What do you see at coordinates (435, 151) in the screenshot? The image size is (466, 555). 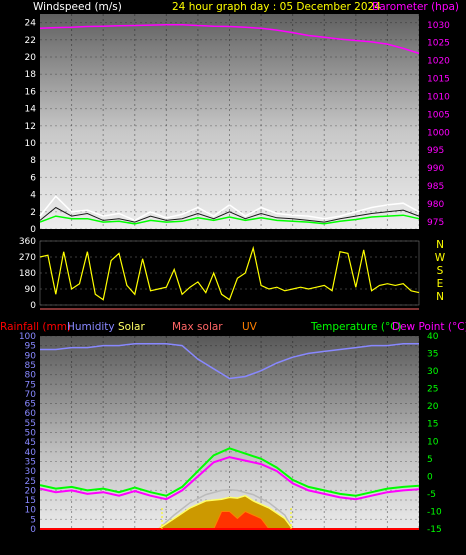 I see `y-tick-label-right: 995` at bounding box center [435, 151].